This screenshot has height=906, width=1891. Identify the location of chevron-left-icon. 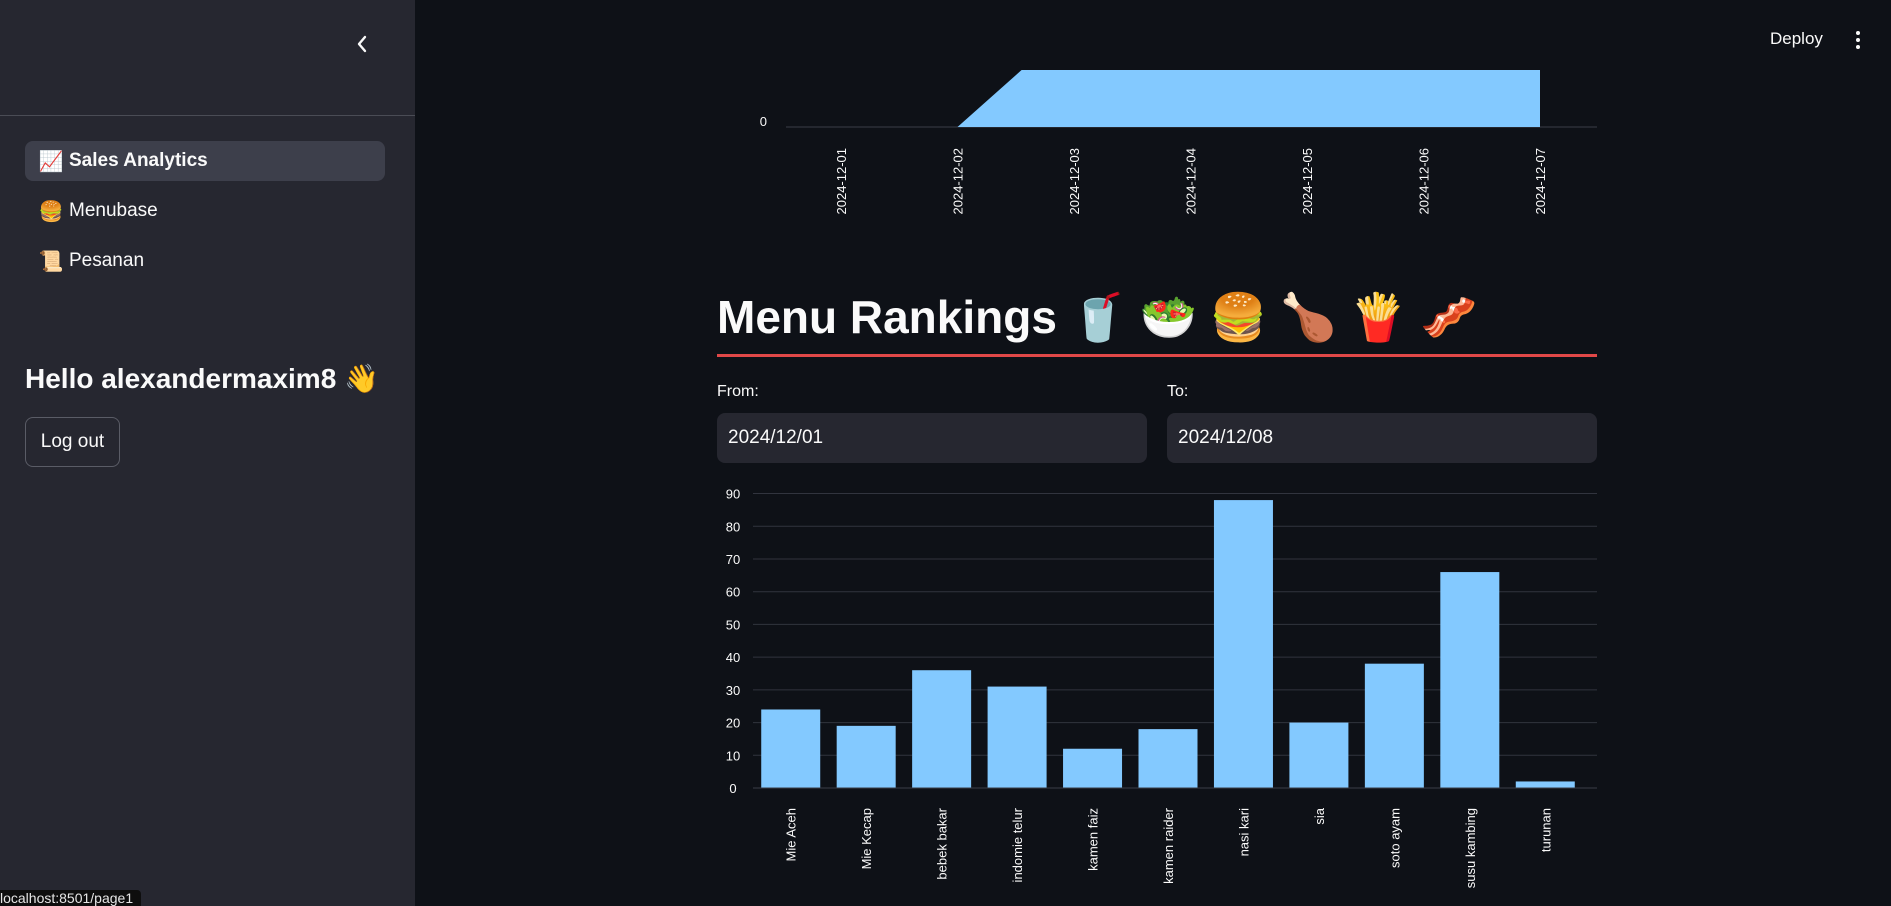
(362, 44).